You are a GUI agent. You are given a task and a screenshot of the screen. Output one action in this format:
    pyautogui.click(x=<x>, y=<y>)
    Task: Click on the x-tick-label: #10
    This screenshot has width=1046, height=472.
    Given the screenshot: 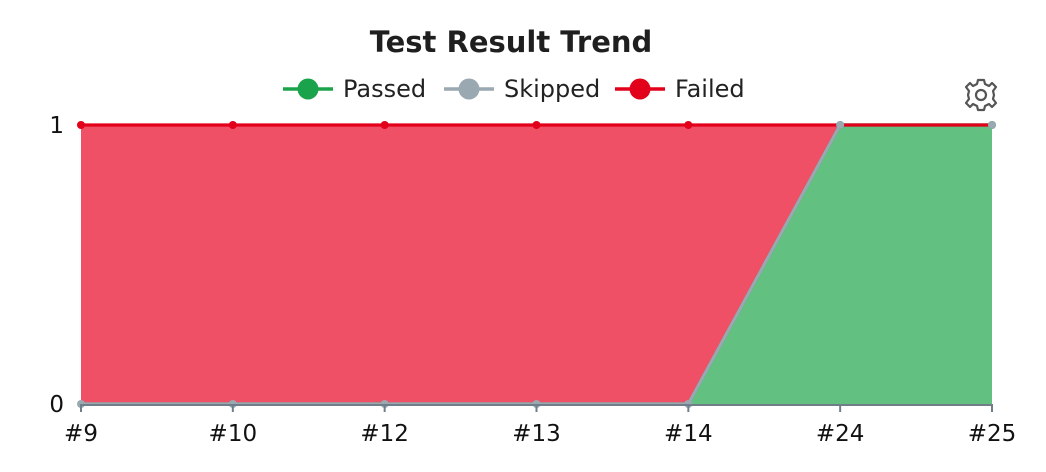 What is the action you would take?
    pyautogui.click(x=233, y=434)
    